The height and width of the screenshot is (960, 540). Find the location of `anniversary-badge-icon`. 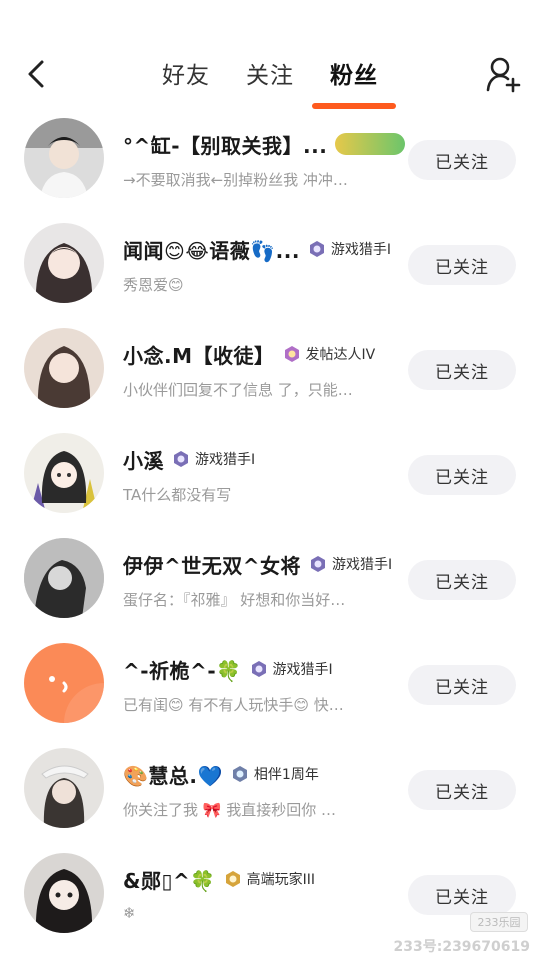

anniversary-badge-icon is located at coordinates (239, 774).